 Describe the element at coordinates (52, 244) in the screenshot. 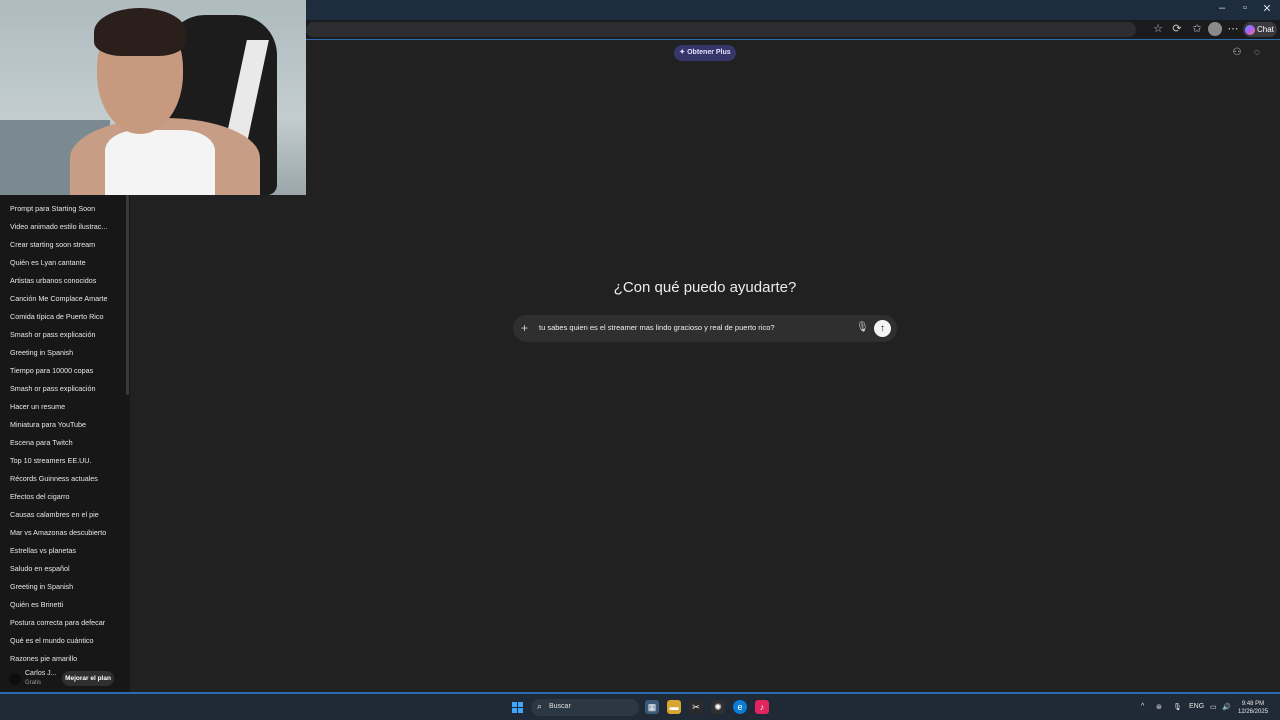

I see `sidebar-chat-item: Crear starting soon stream` at that location.